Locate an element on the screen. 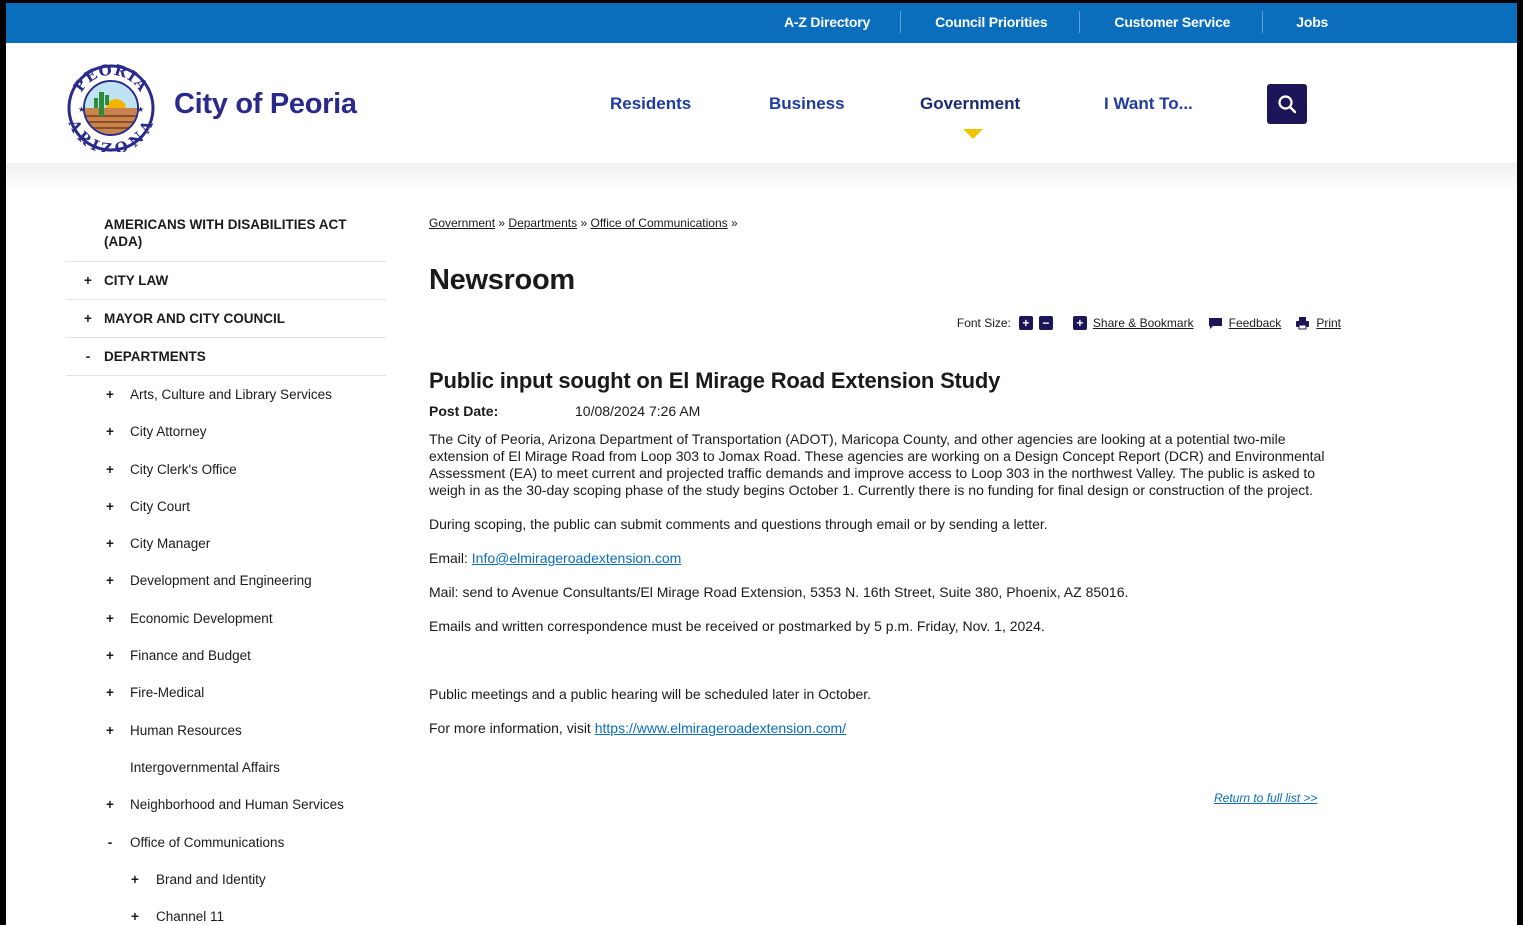  sidebar-item-label: City Court is located at coordinates (160, 506).